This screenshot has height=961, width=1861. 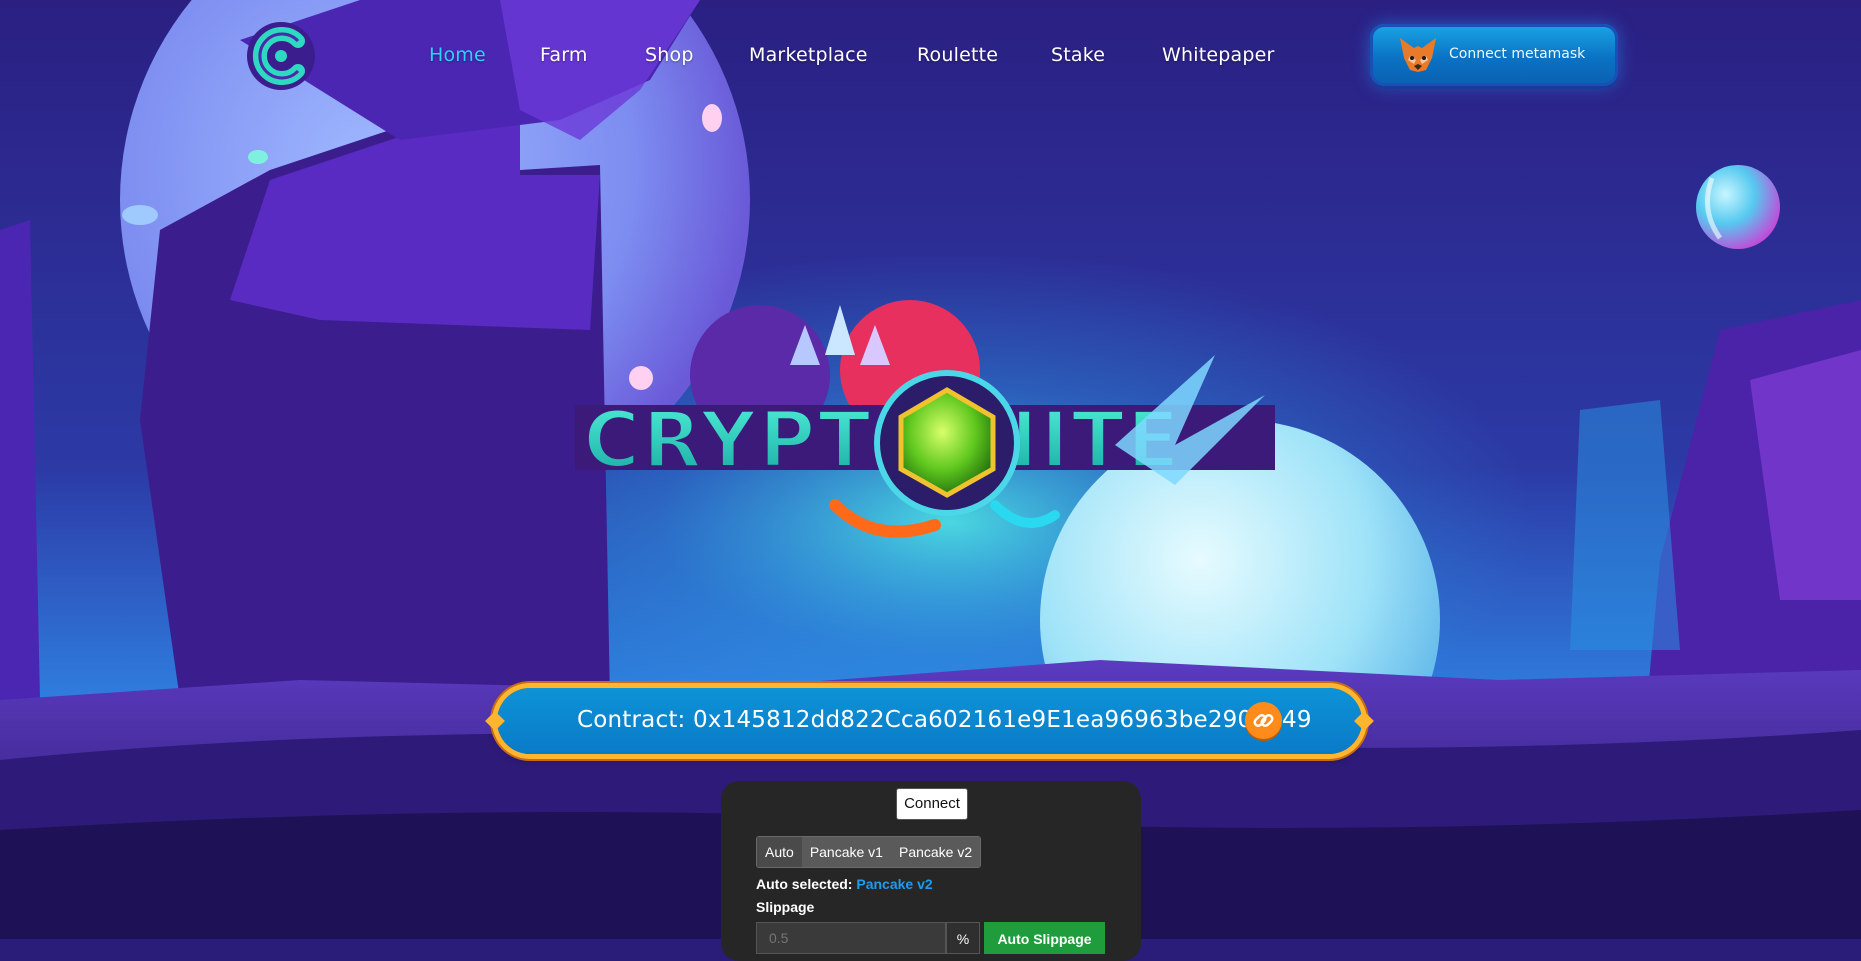 What do you see at coordinates (669, 55) in the screenshot?
I see `nav-shop: Shop` at bounding box center [669, 55].